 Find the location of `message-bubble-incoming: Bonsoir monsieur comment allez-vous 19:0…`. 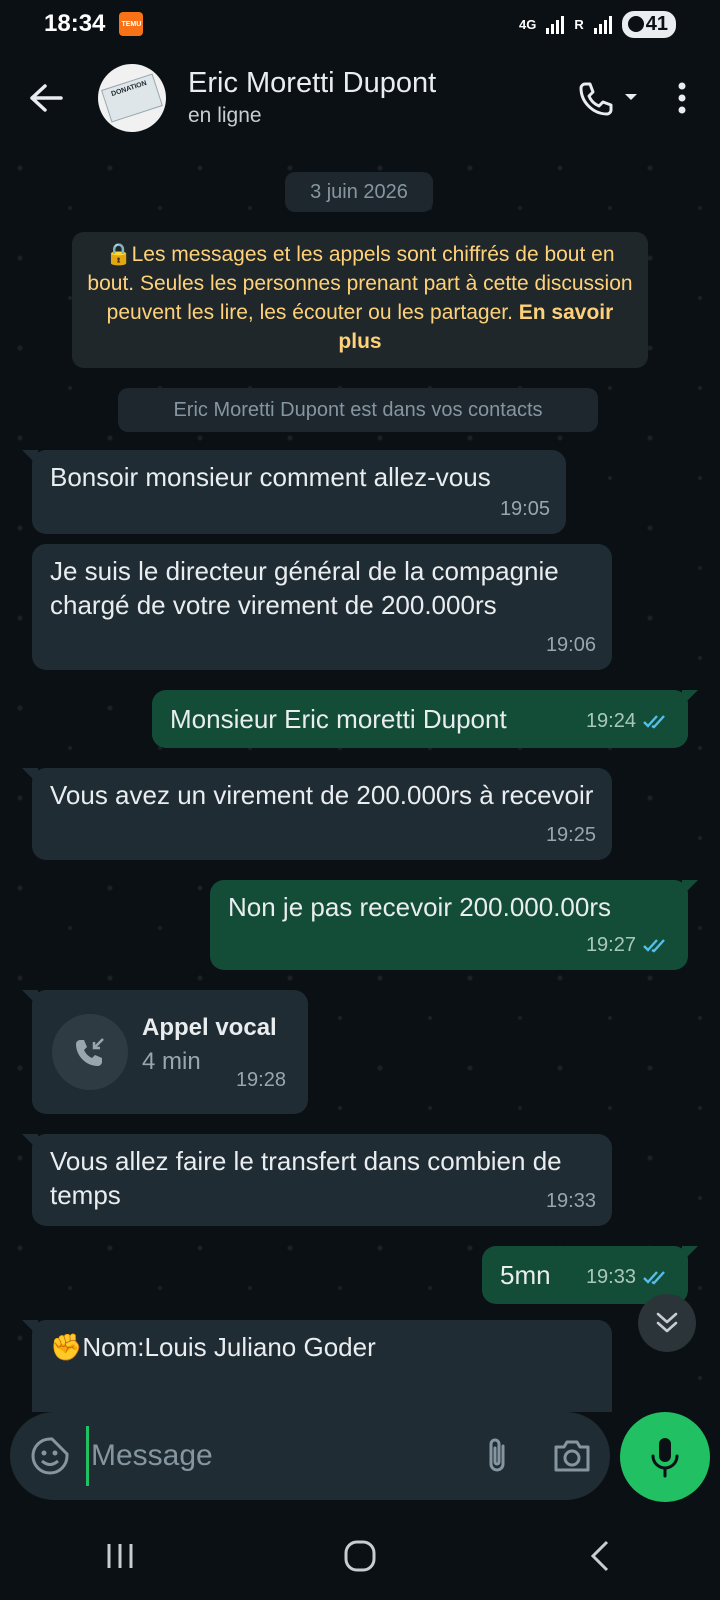

message-bubble-incoming: Bonsoir monsieur comment allez-vous 19:0… is located at coordinates (294, 492).